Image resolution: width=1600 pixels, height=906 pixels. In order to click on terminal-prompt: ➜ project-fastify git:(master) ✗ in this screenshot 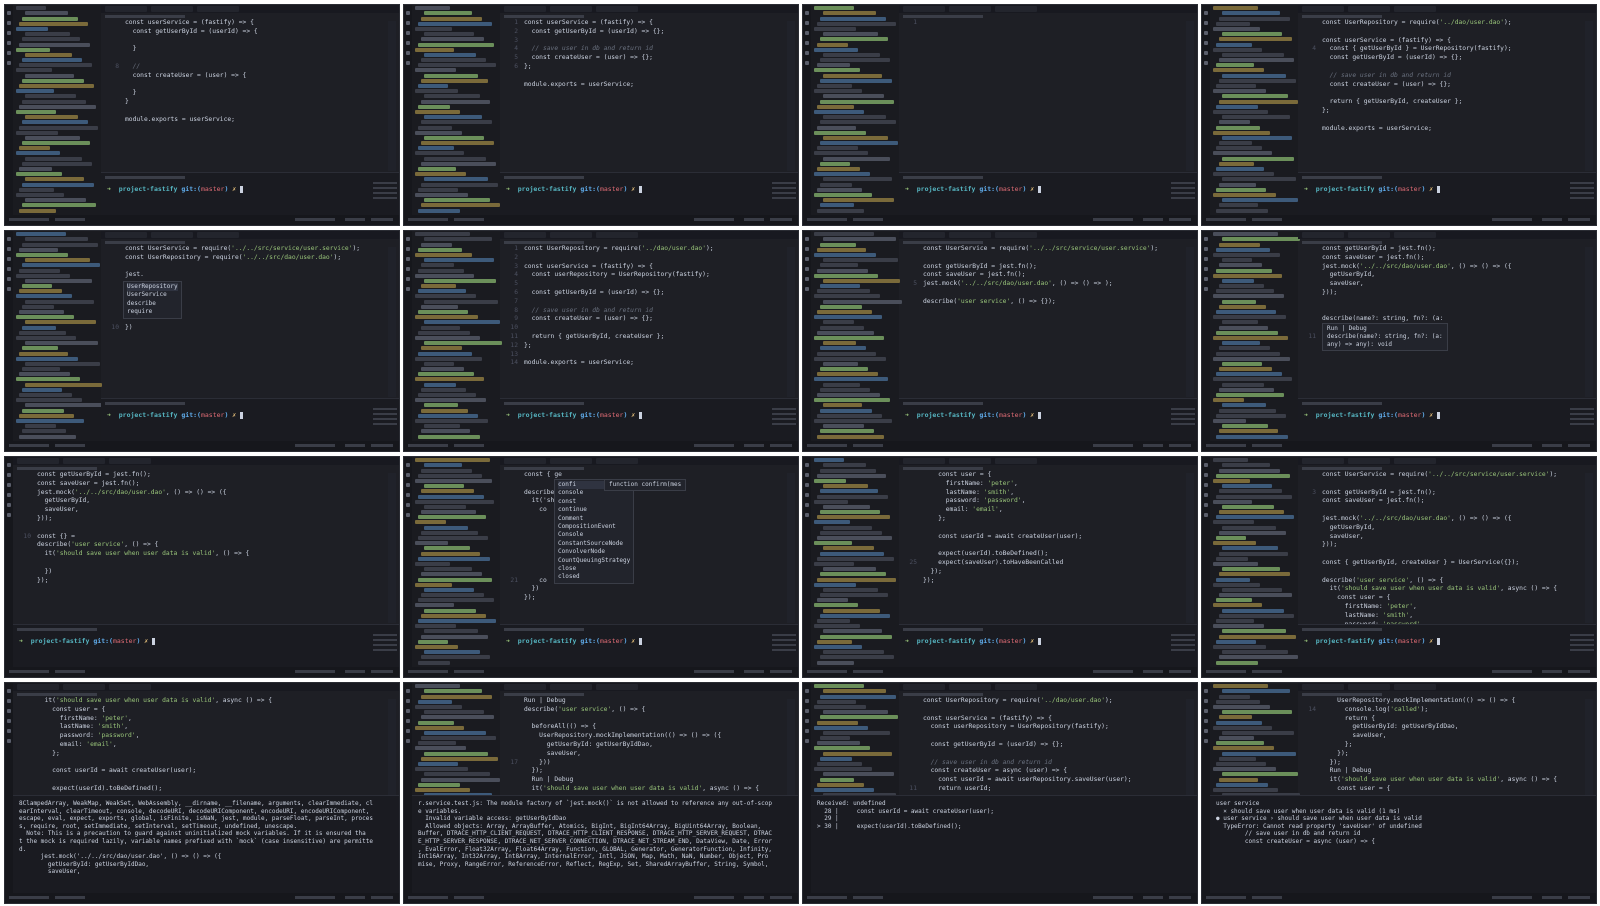, I will do `click(1372, 641)`.